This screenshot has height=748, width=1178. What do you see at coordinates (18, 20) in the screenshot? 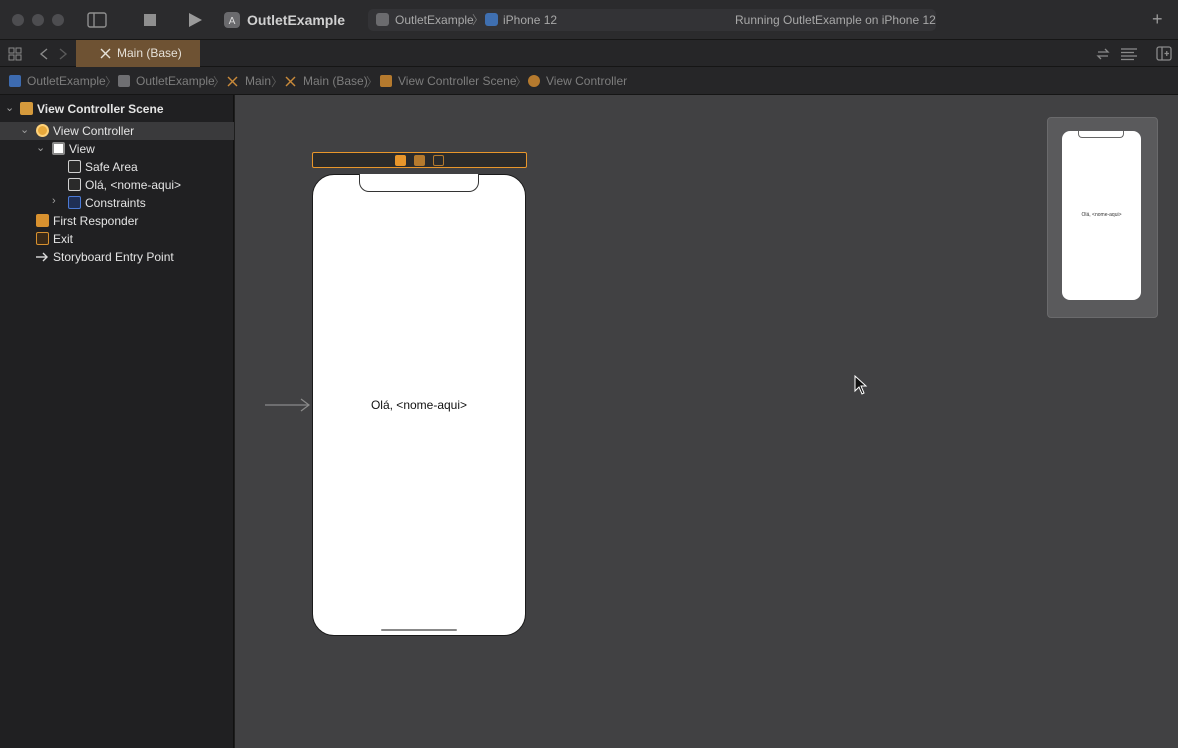
I see `close-window-button` at bounding box center [18, 20].